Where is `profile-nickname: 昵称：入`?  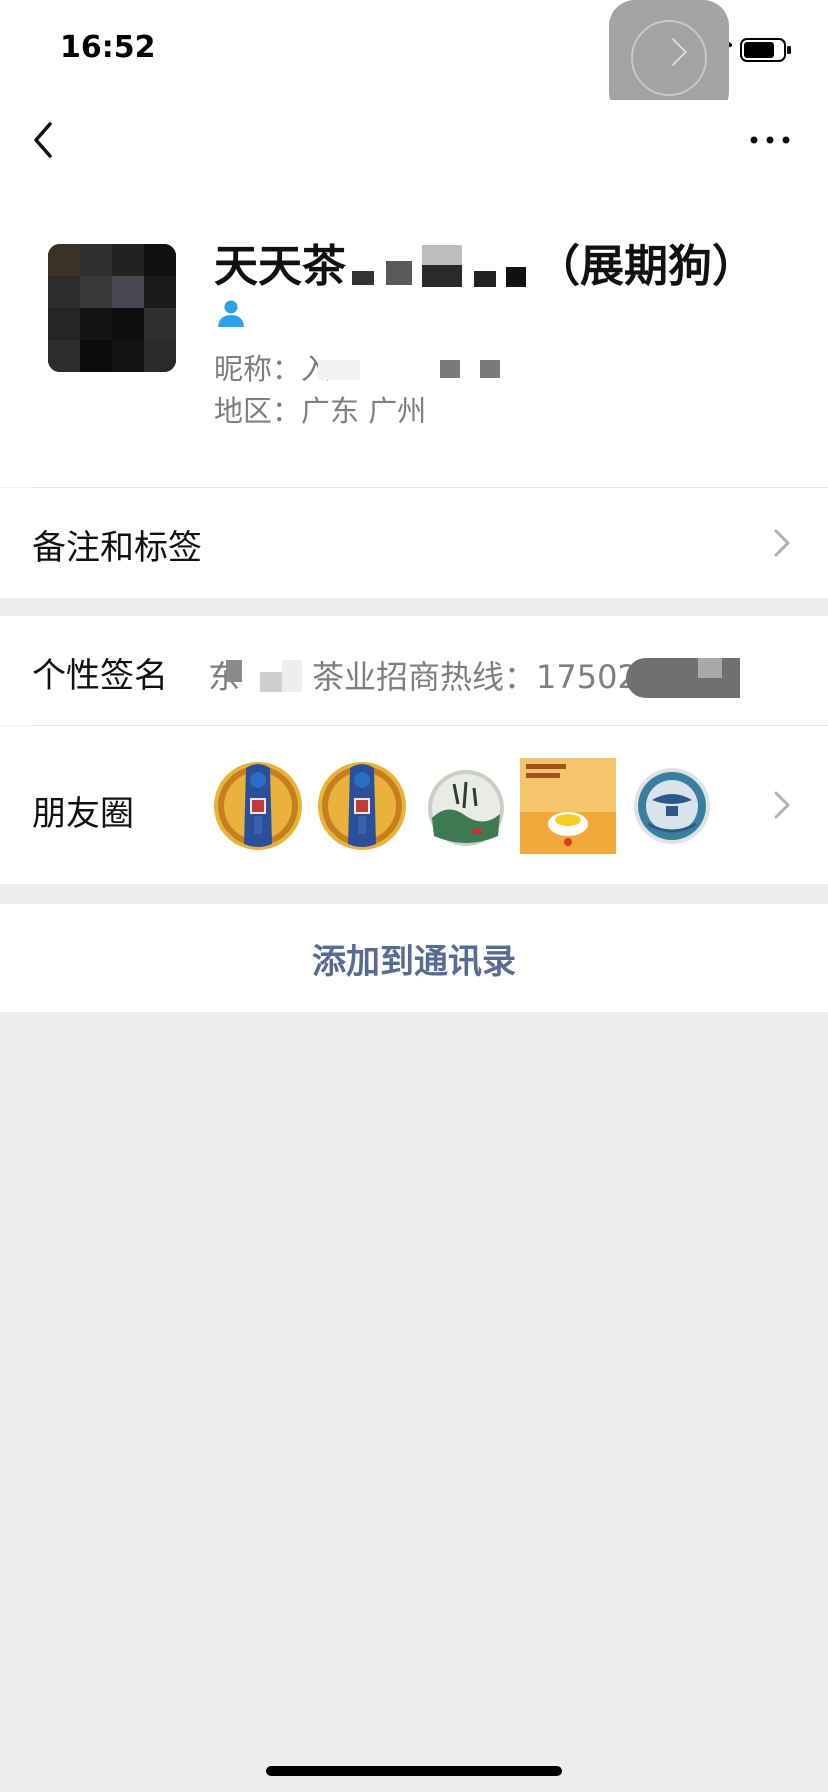
profile-nickname: 昵称：入 is located at coordinates (272, 367).